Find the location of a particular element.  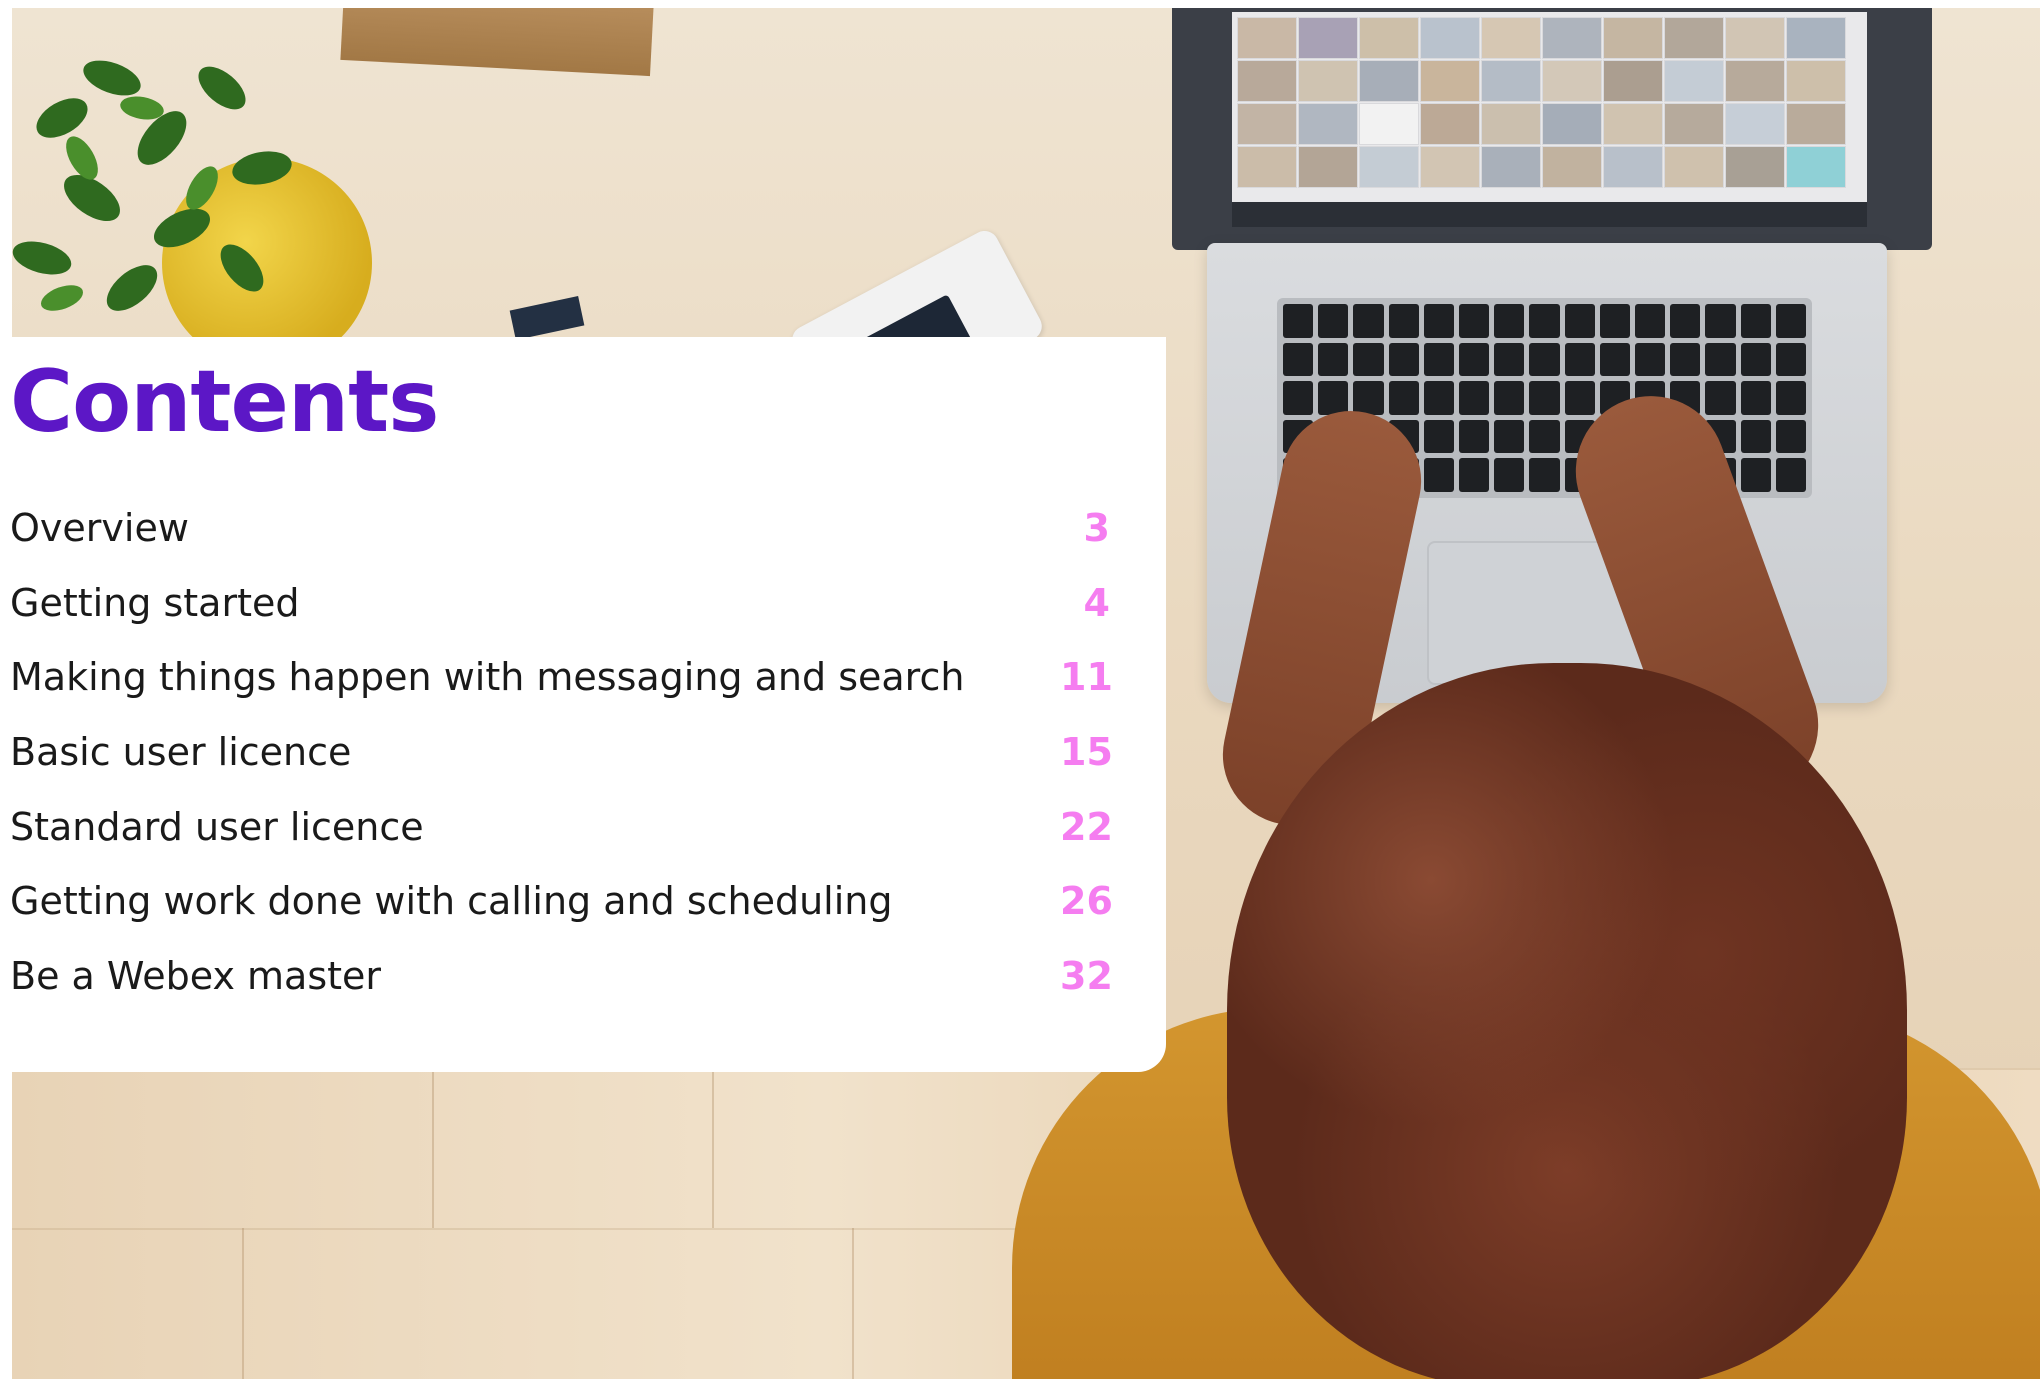

toc-item-standard-user-licence: Standard user licence 22 is located at coordinates (561, 842).